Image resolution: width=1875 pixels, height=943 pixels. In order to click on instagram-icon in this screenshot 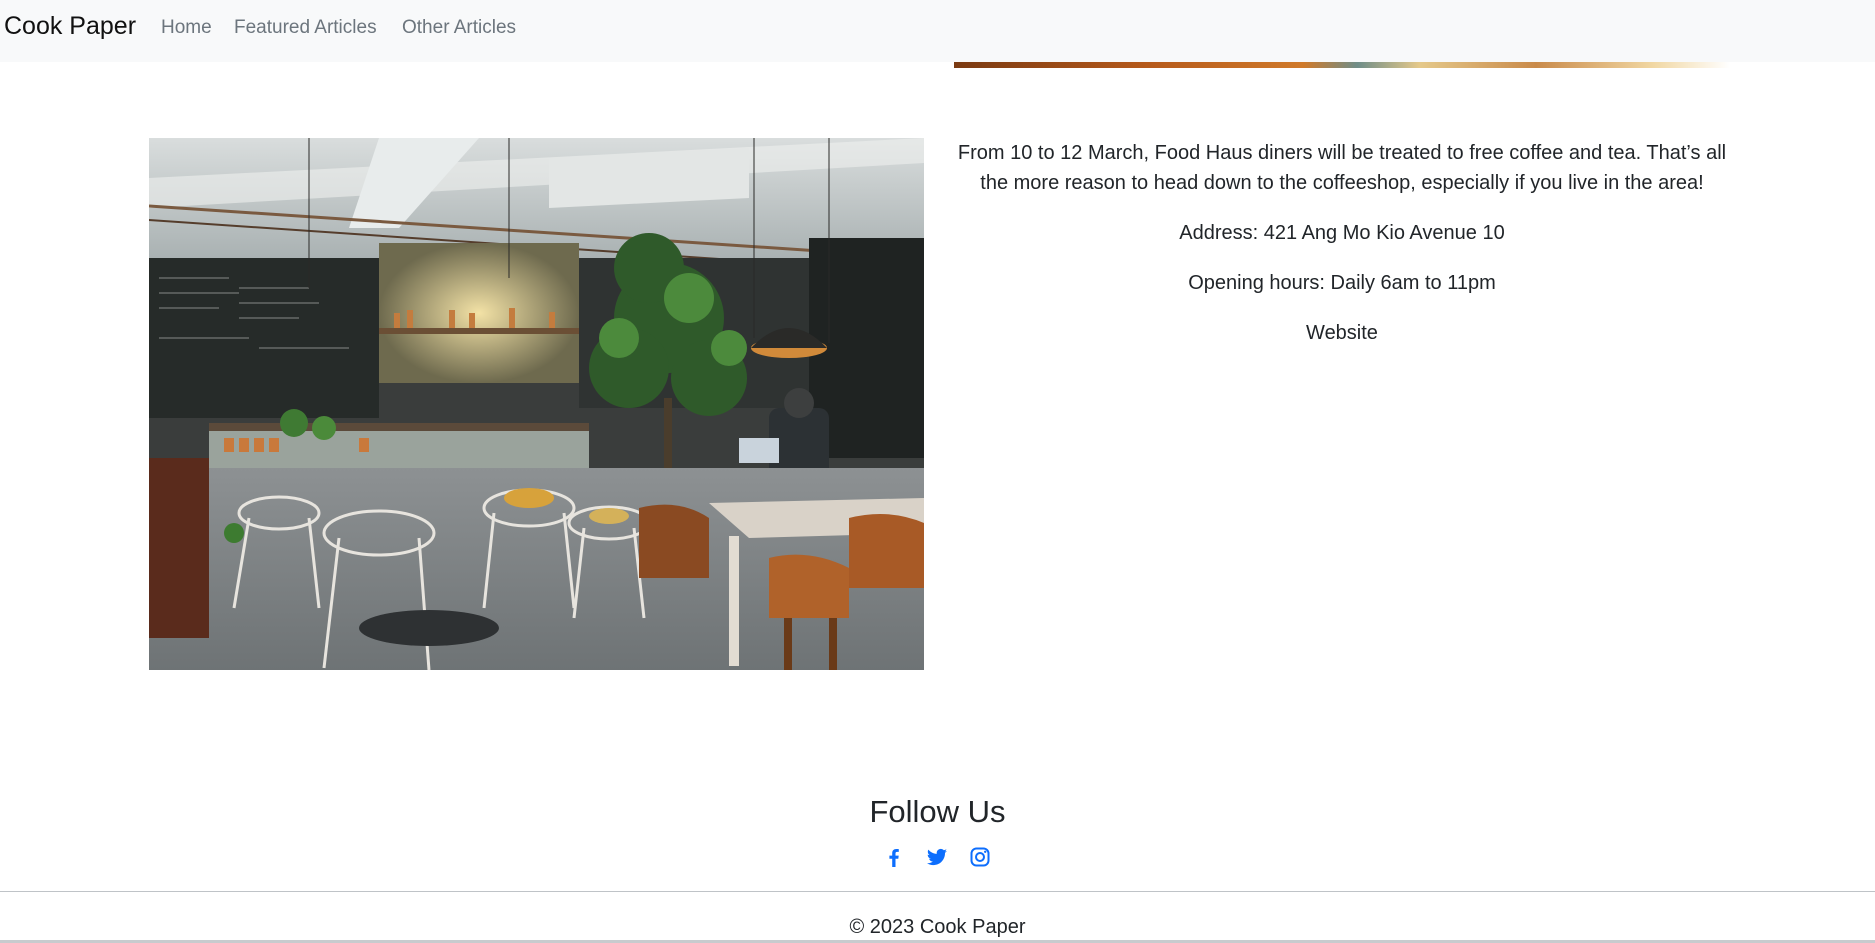, I will do `click(980, 857)`.